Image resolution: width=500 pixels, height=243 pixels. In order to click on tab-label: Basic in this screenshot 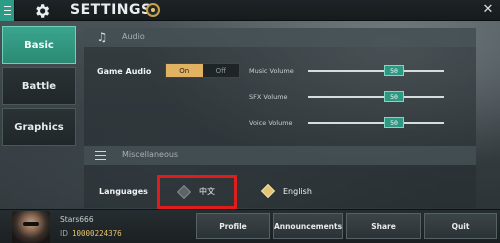, I will do `click(39, 45)`.